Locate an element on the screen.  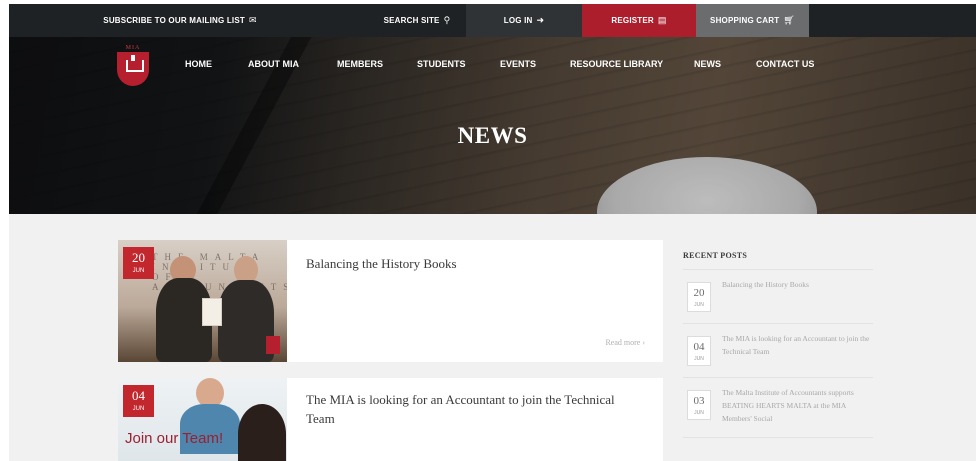
shopping-cart-button: SHOPPING CART 🛒︎ is located at coordinates (752, 20).